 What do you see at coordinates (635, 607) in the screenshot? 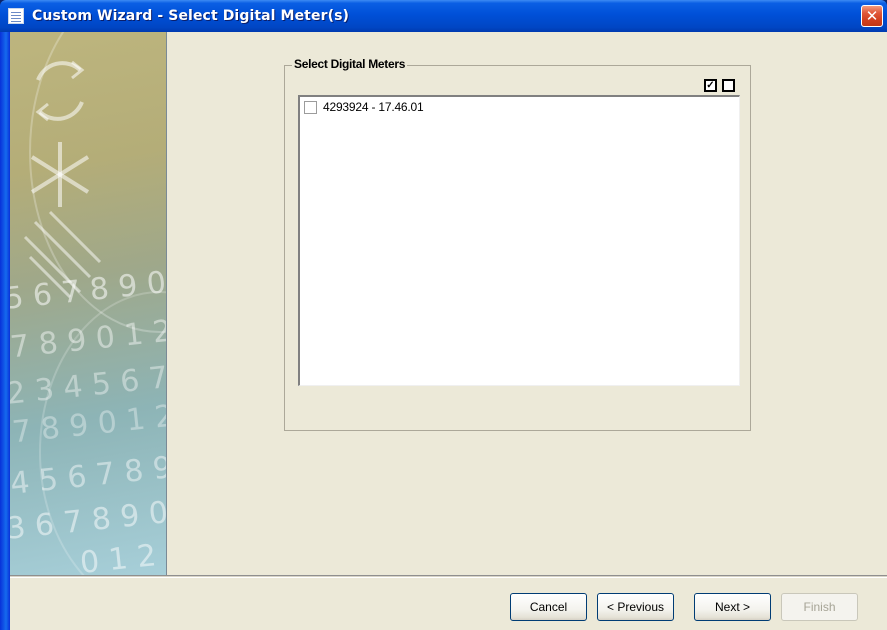
I see `previous-button: < Previous` at bounding box center [635, 607].